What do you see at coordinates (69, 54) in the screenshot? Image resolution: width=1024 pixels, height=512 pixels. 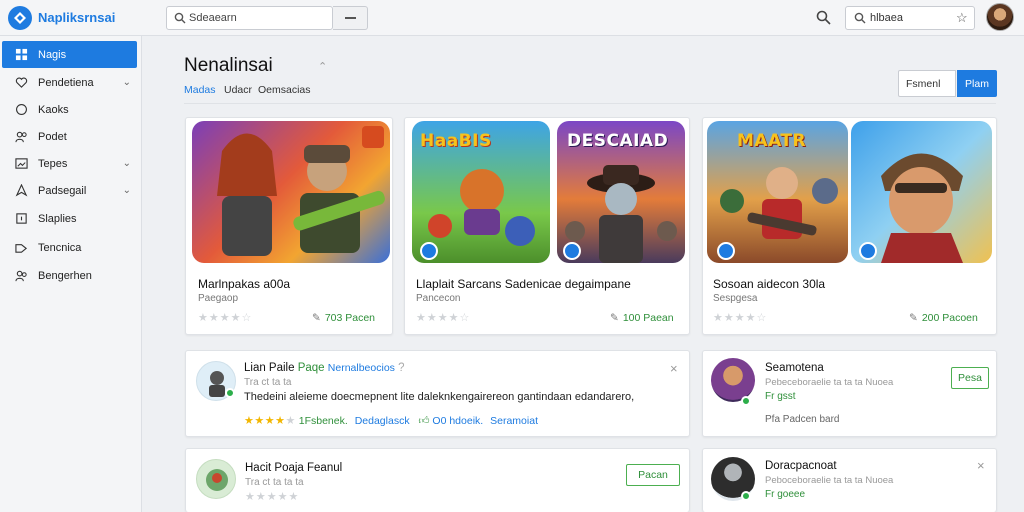 I see `sidebar-item-nagis: Nagis` at bounding box center [69, 54].